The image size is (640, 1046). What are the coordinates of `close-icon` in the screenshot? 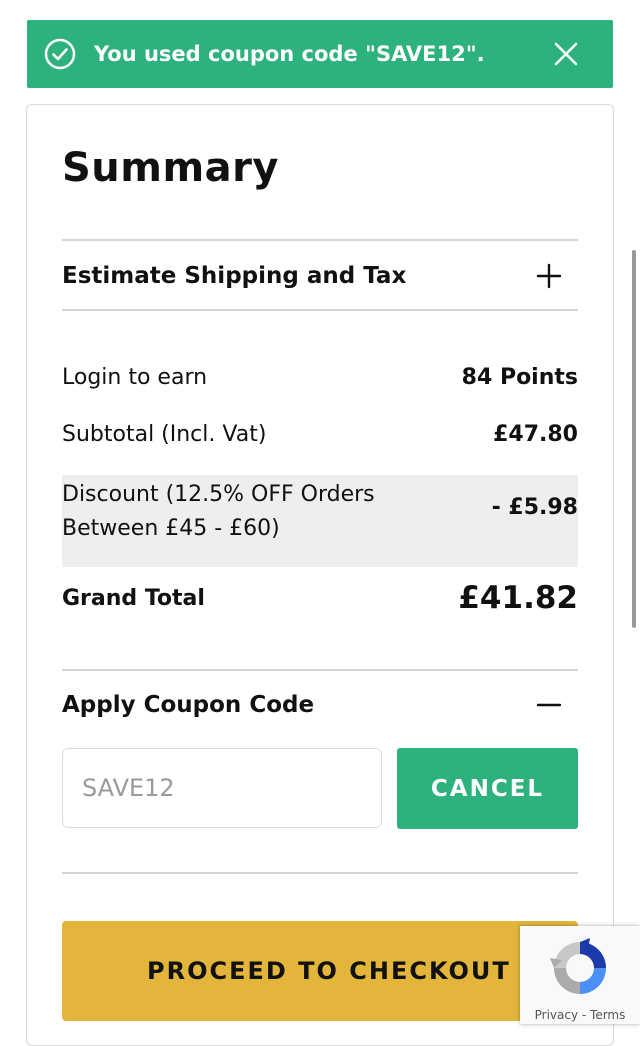 It's located at (566, 54).